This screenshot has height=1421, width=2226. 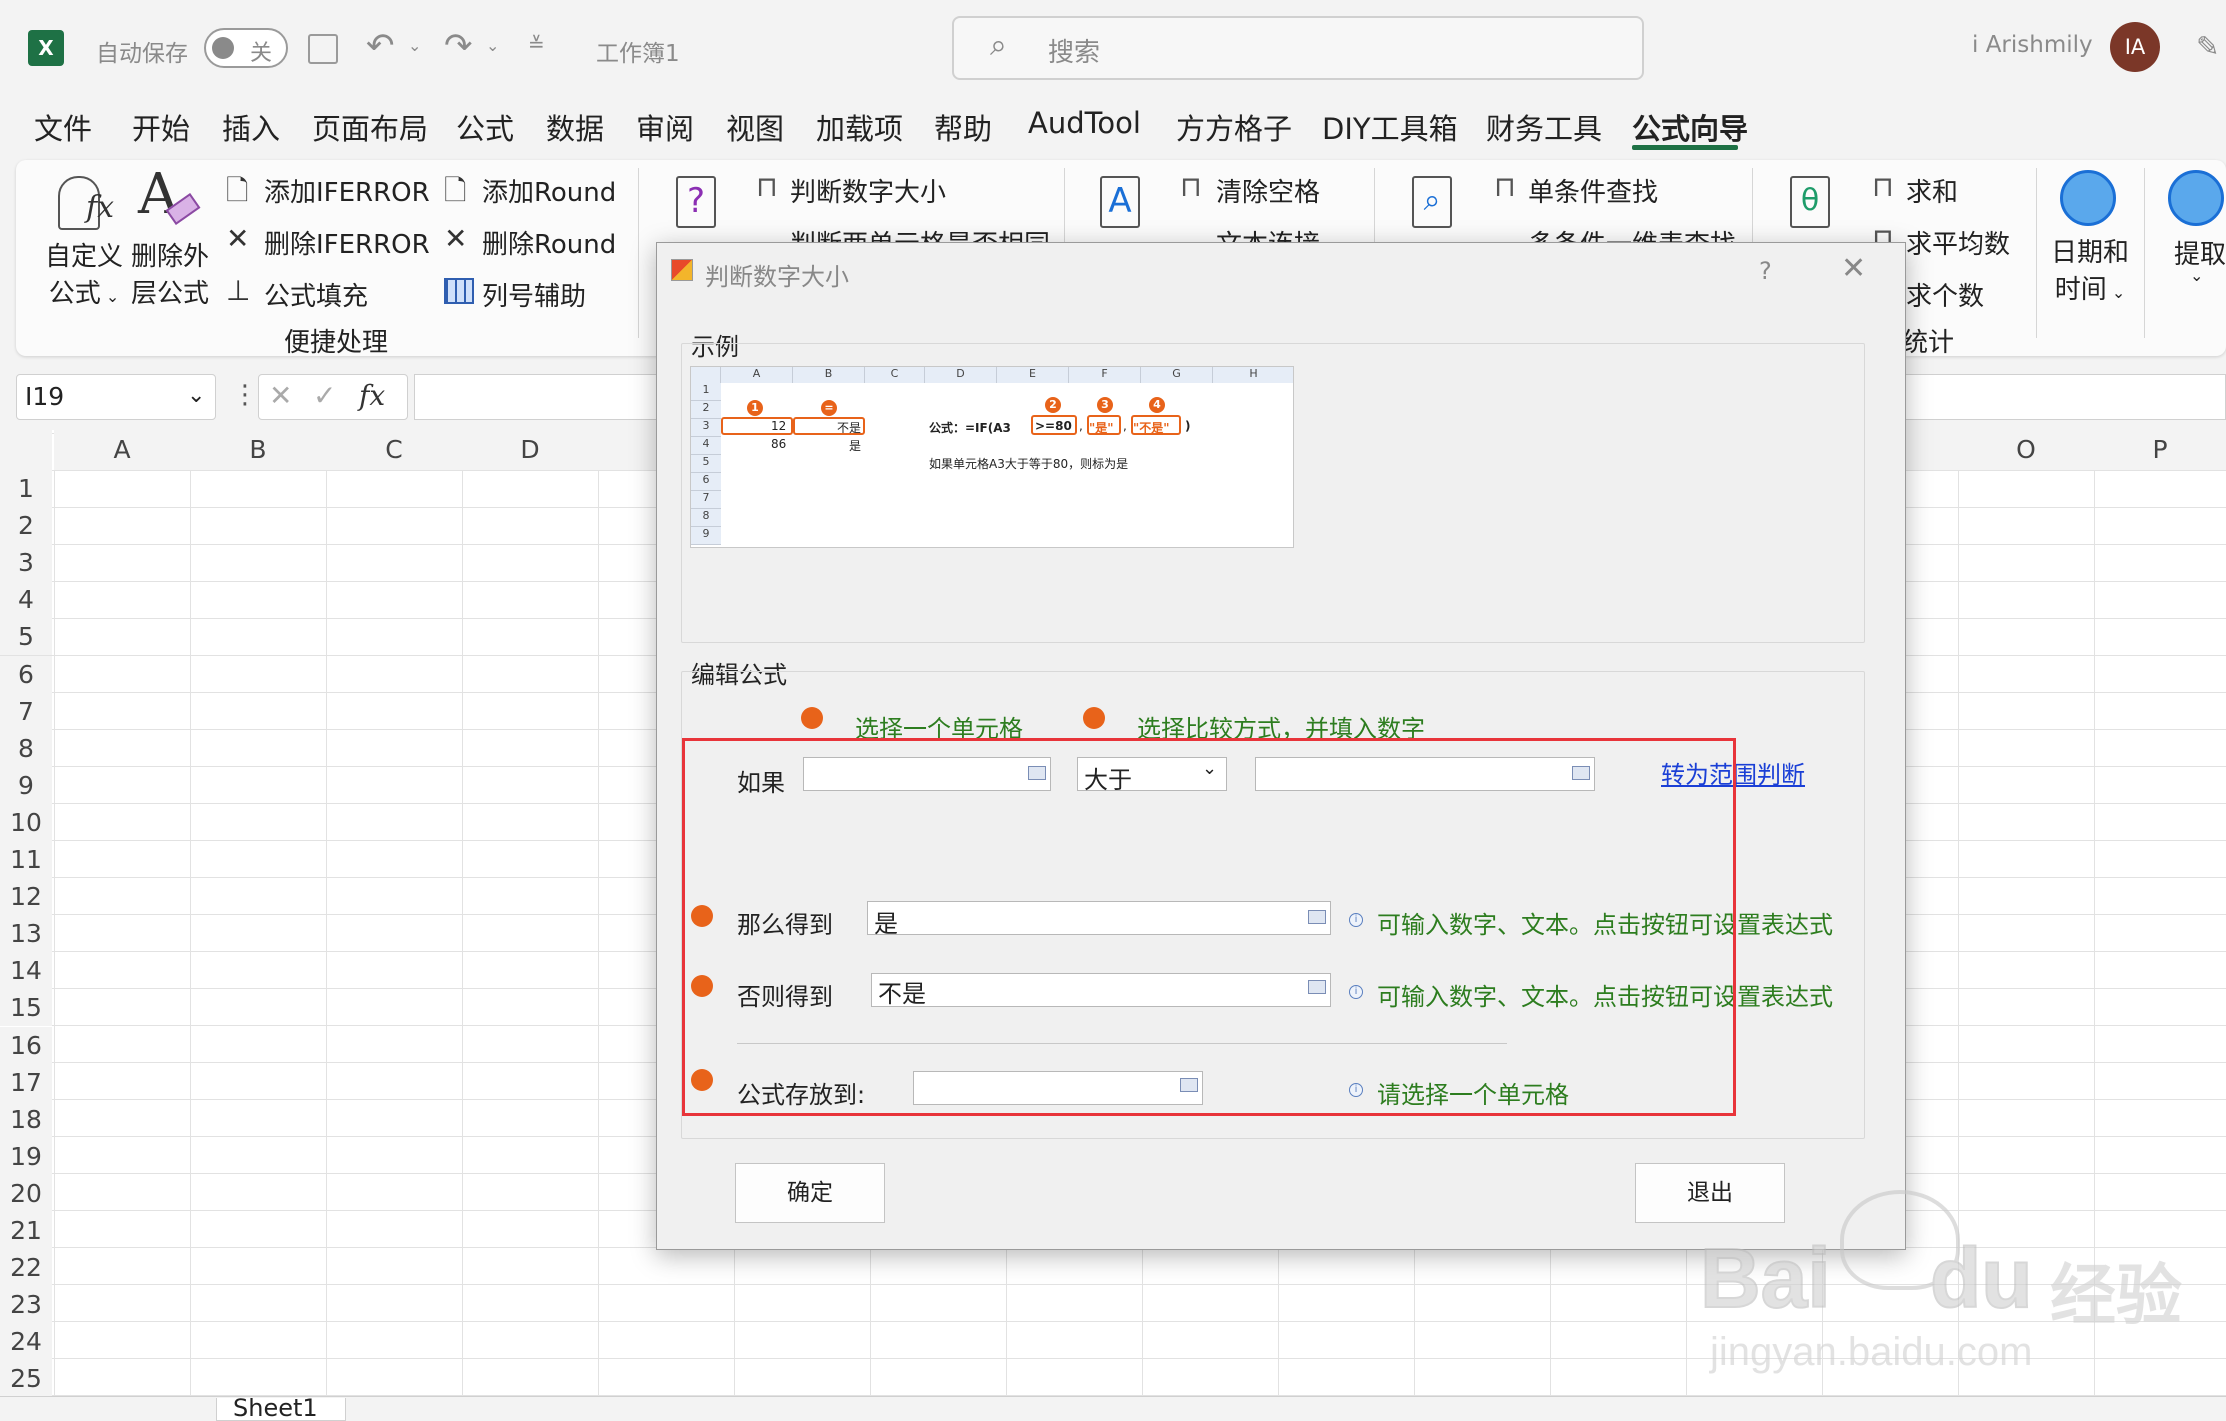 I want to click on clock-icon, so click(x=2196, y=198).